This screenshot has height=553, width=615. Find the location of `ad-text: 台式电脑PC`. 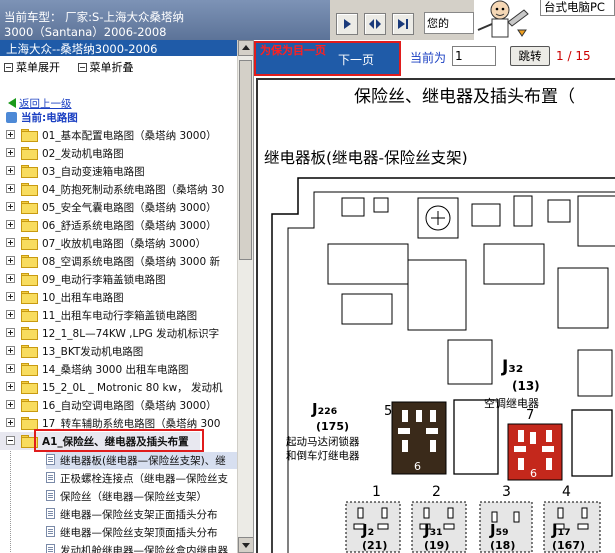

ad-text: 台式电脑PC is located at coordinates (577, 8).